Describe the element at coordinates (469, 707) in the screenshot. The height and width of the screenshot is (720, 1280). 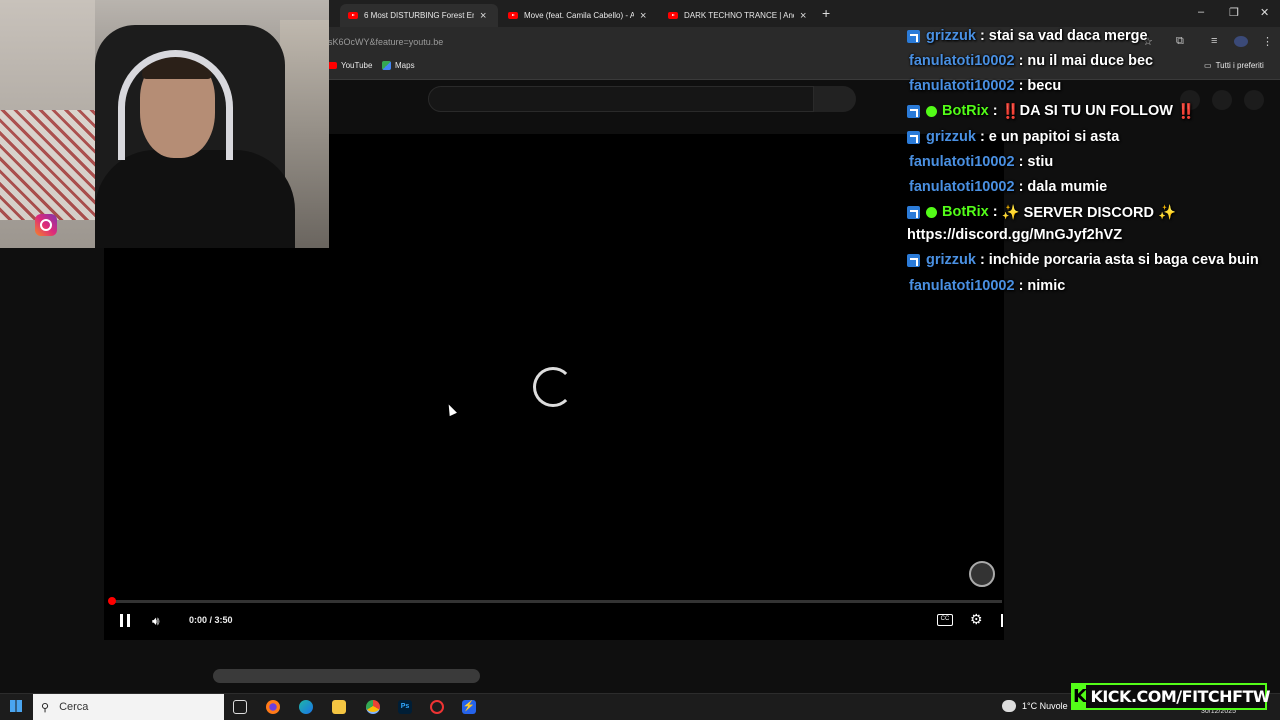
I see `lightning-app-icon: ⚡` at that location.